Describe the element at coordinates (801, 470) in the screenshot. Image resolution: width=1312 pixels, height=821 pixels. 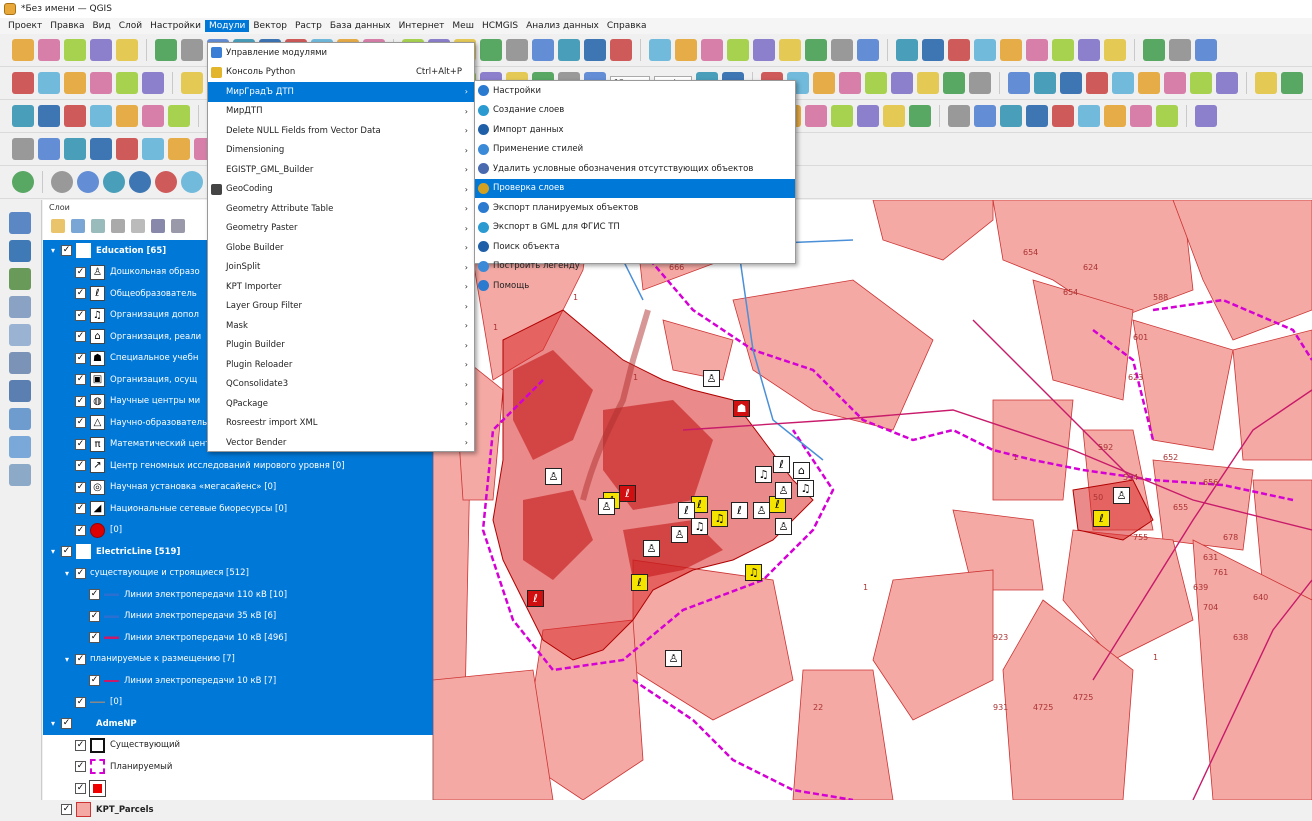
I see `building-marker: ⌂` at that location.